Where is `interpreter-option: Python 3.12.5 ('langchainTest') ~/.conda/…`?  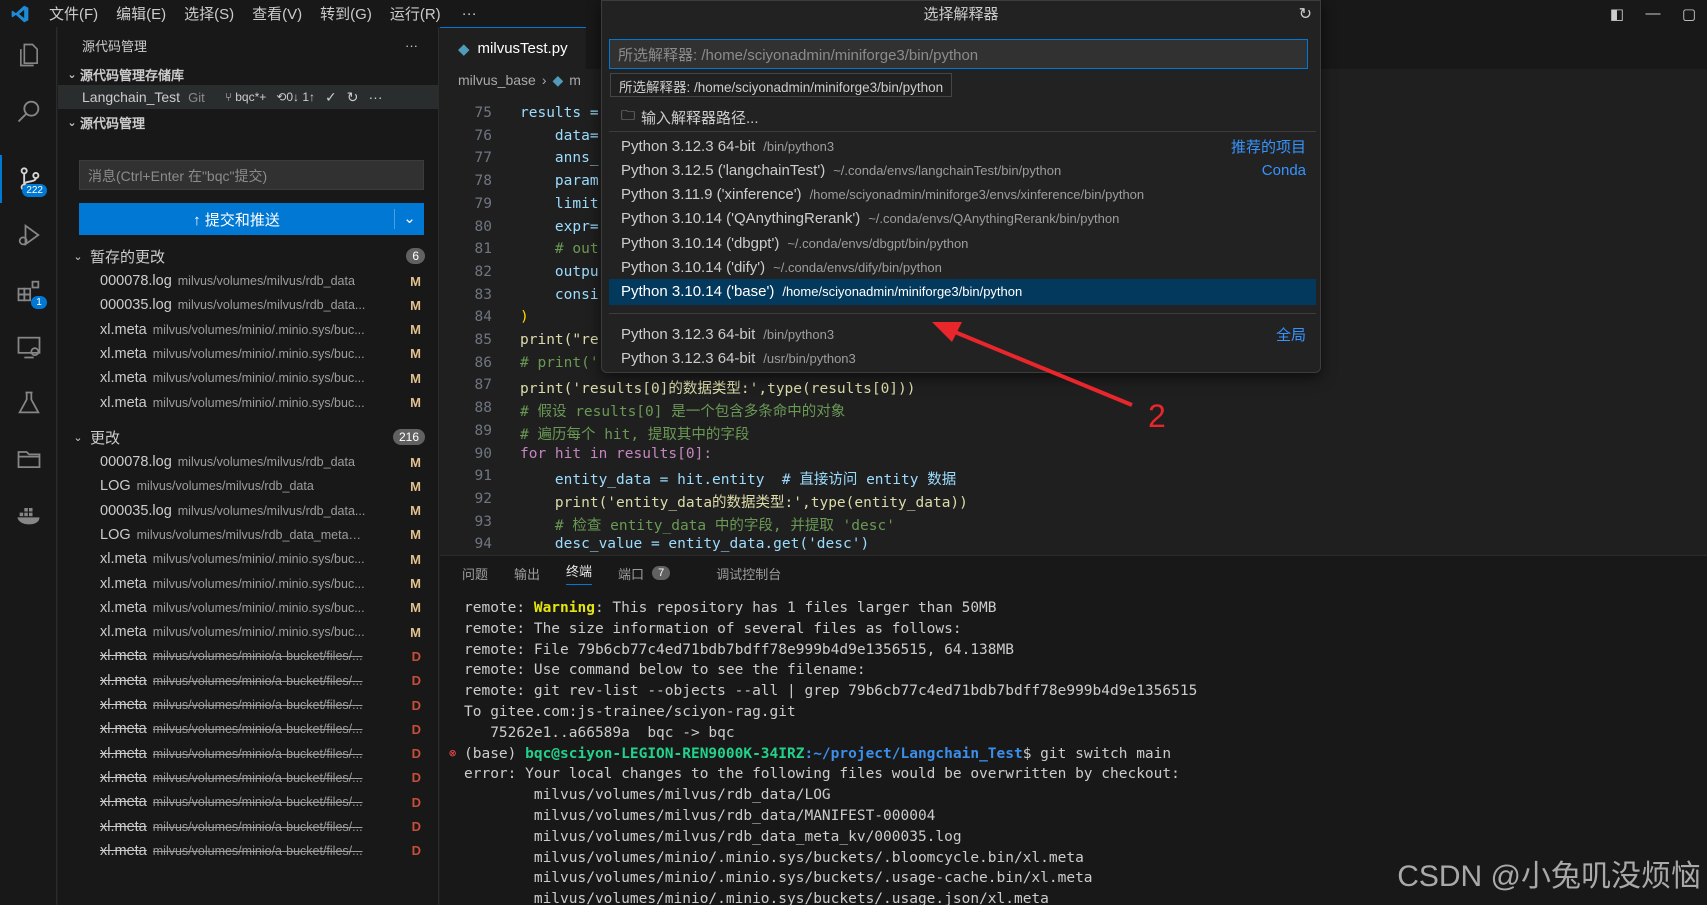
interpreter-option: Python 3.12.5 ('langchainTest') ~/.conda/… is located at coordinates (962, 170).